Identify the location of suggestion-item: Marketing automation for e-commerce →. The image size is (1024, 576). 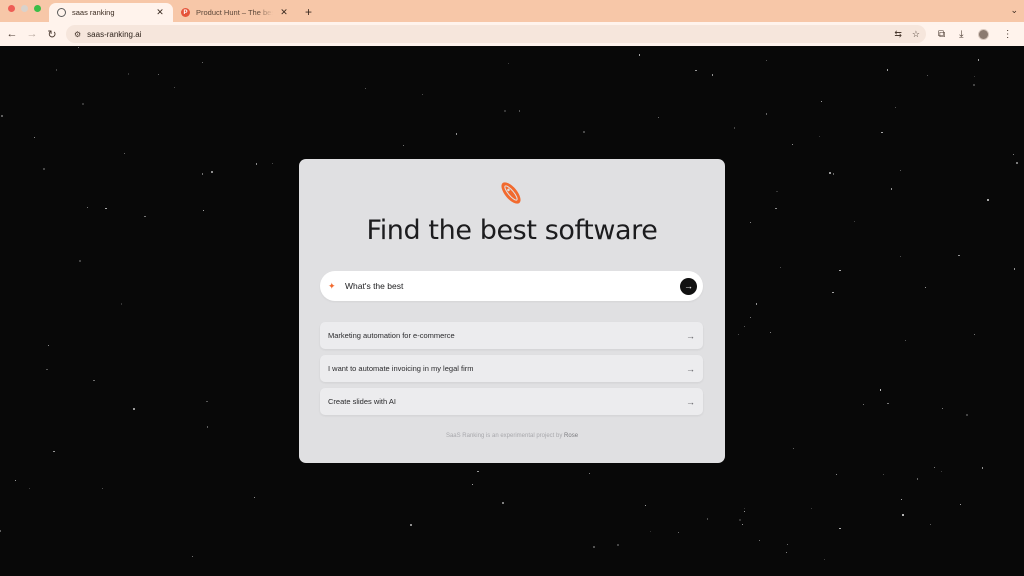
(511, 335).